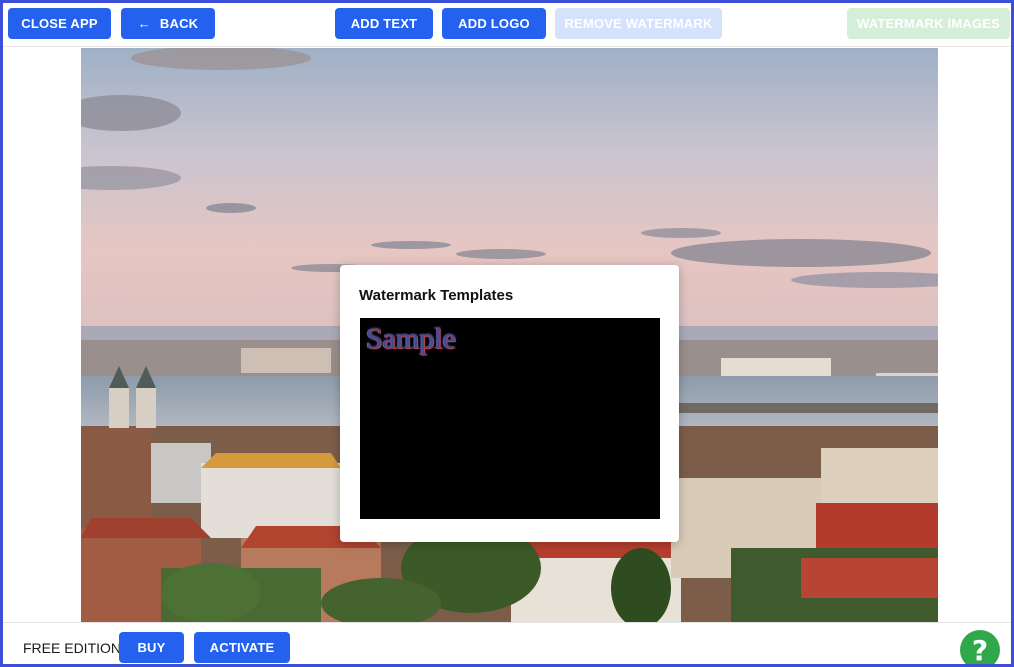 This screenshot has height=667, width=1014. I want to click on back-button: ← BACK, so click(168, 23).